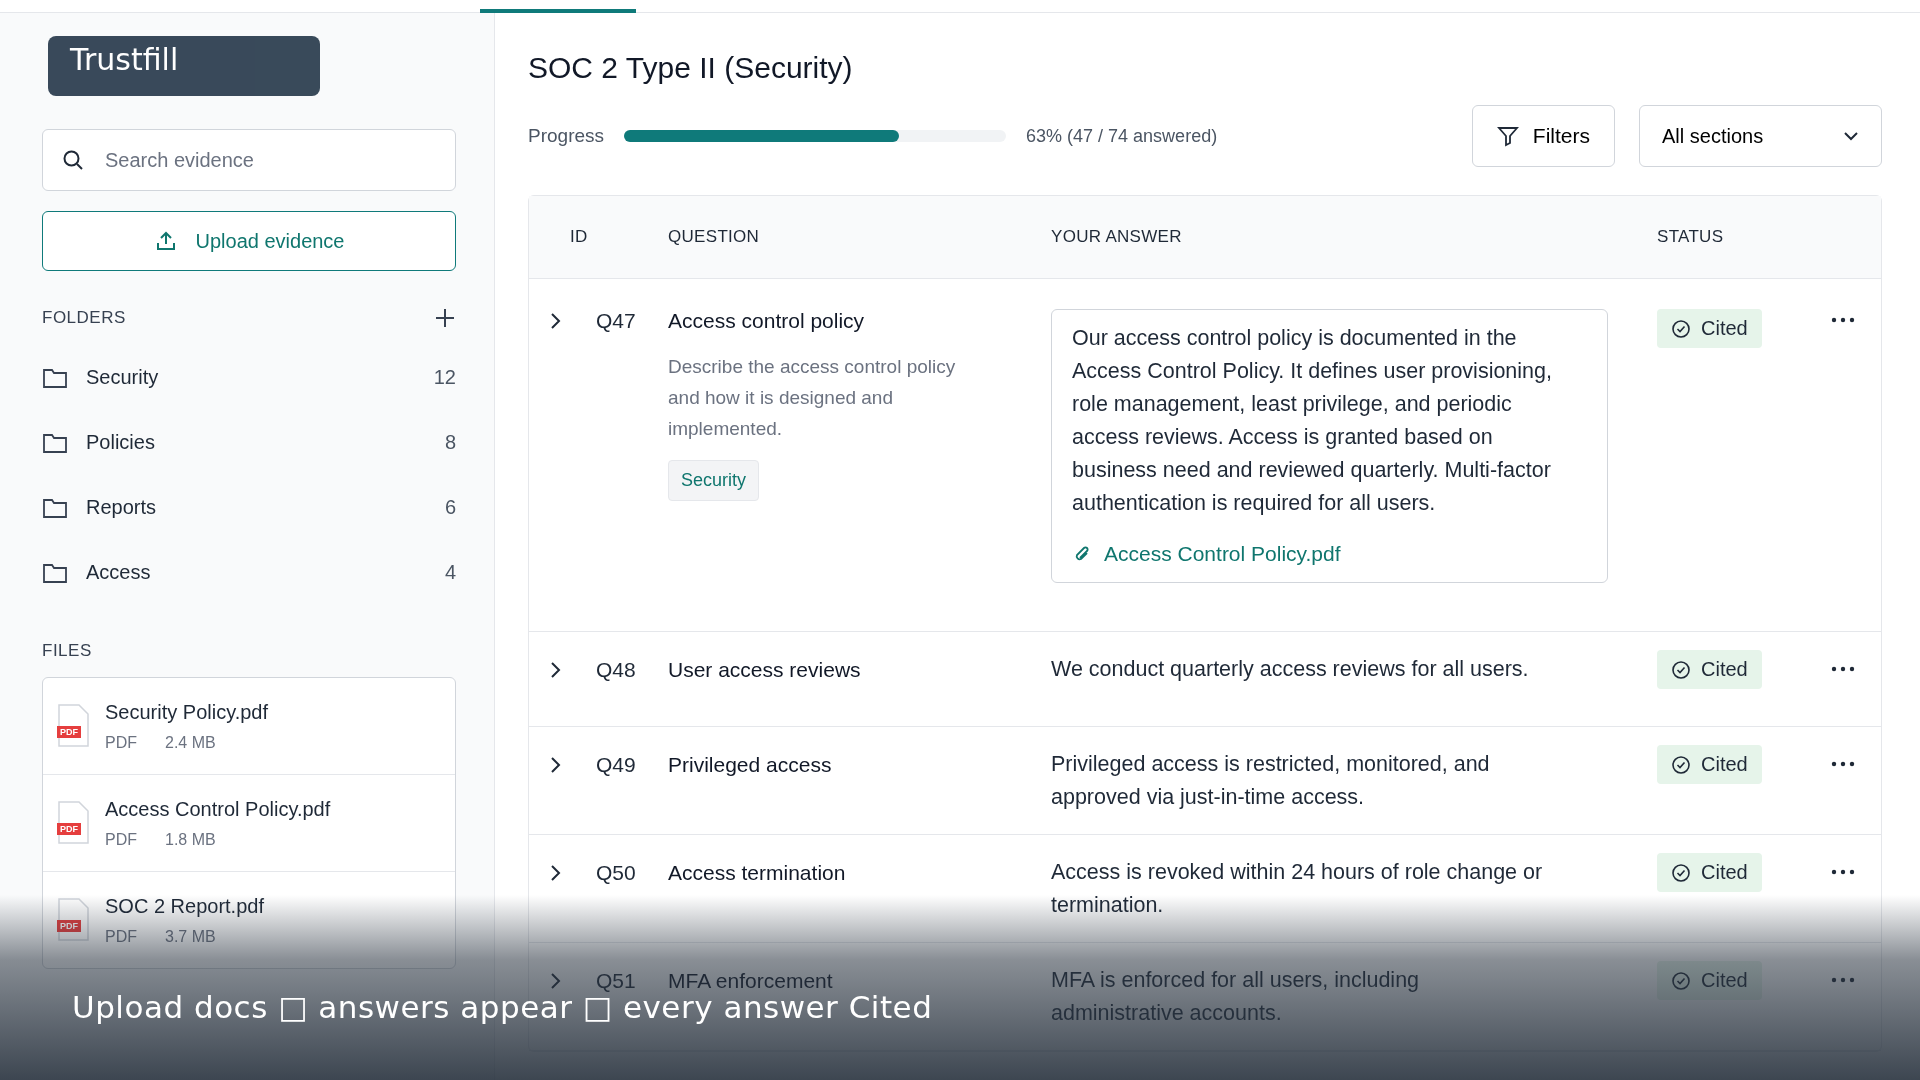 The image size is (1920, 1080). I want to click on question-id: Q49, so click(616, 765).